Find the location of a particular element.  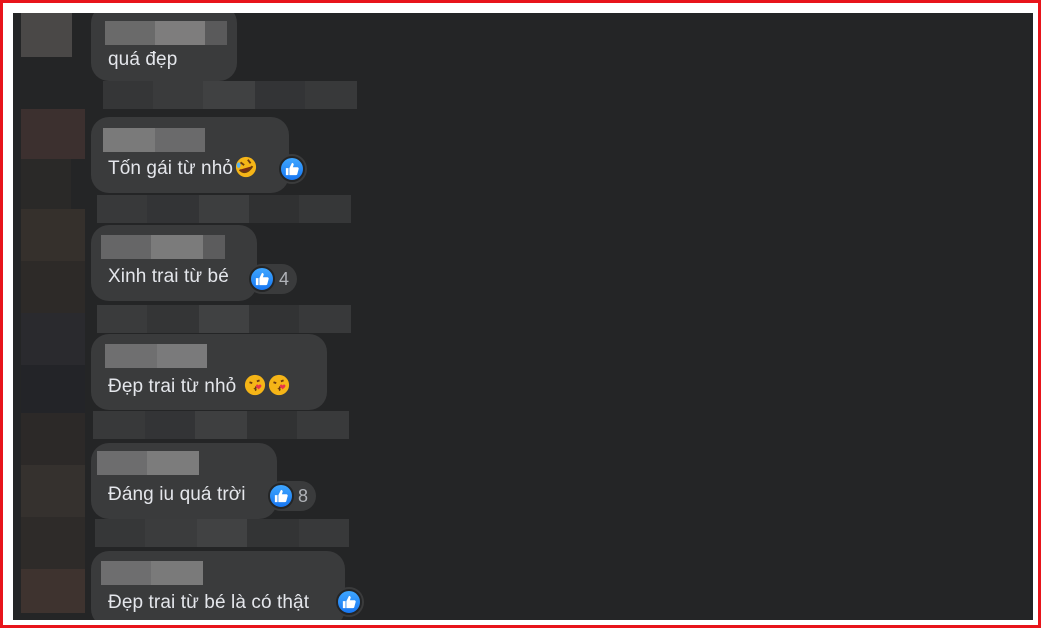

rolling-laugh-emoji is located at coordinates (246, 167).